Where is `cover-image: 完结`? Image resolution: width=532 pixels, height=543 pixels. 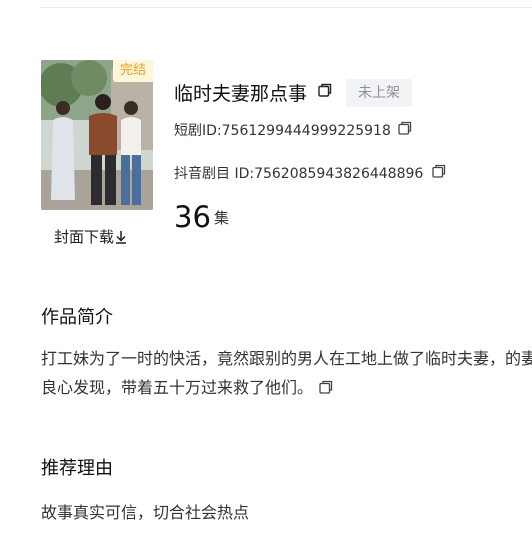 cover-image: 完结 is located at coordinates (97, 135).